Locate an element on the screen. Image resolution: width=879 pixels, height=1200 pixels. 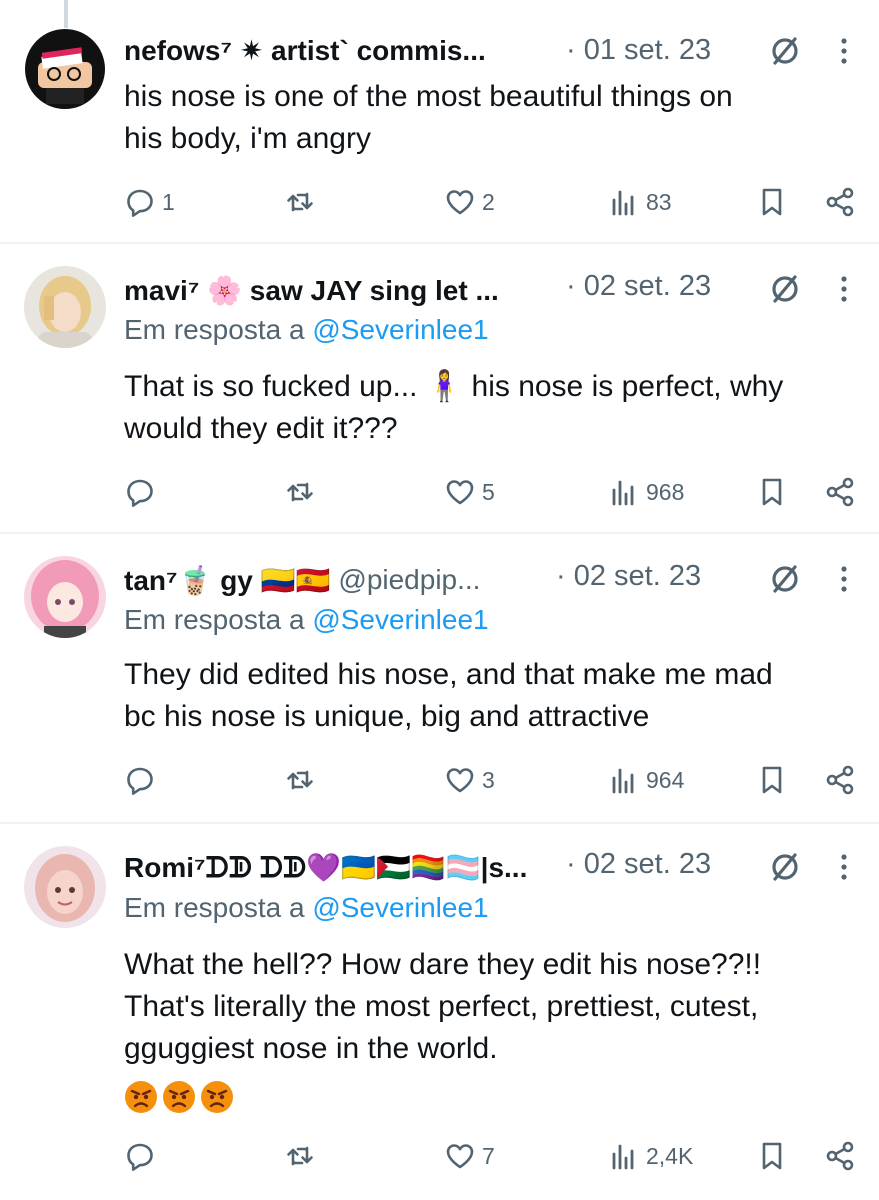
like-count: 5 is located at coordinates (488, 491).